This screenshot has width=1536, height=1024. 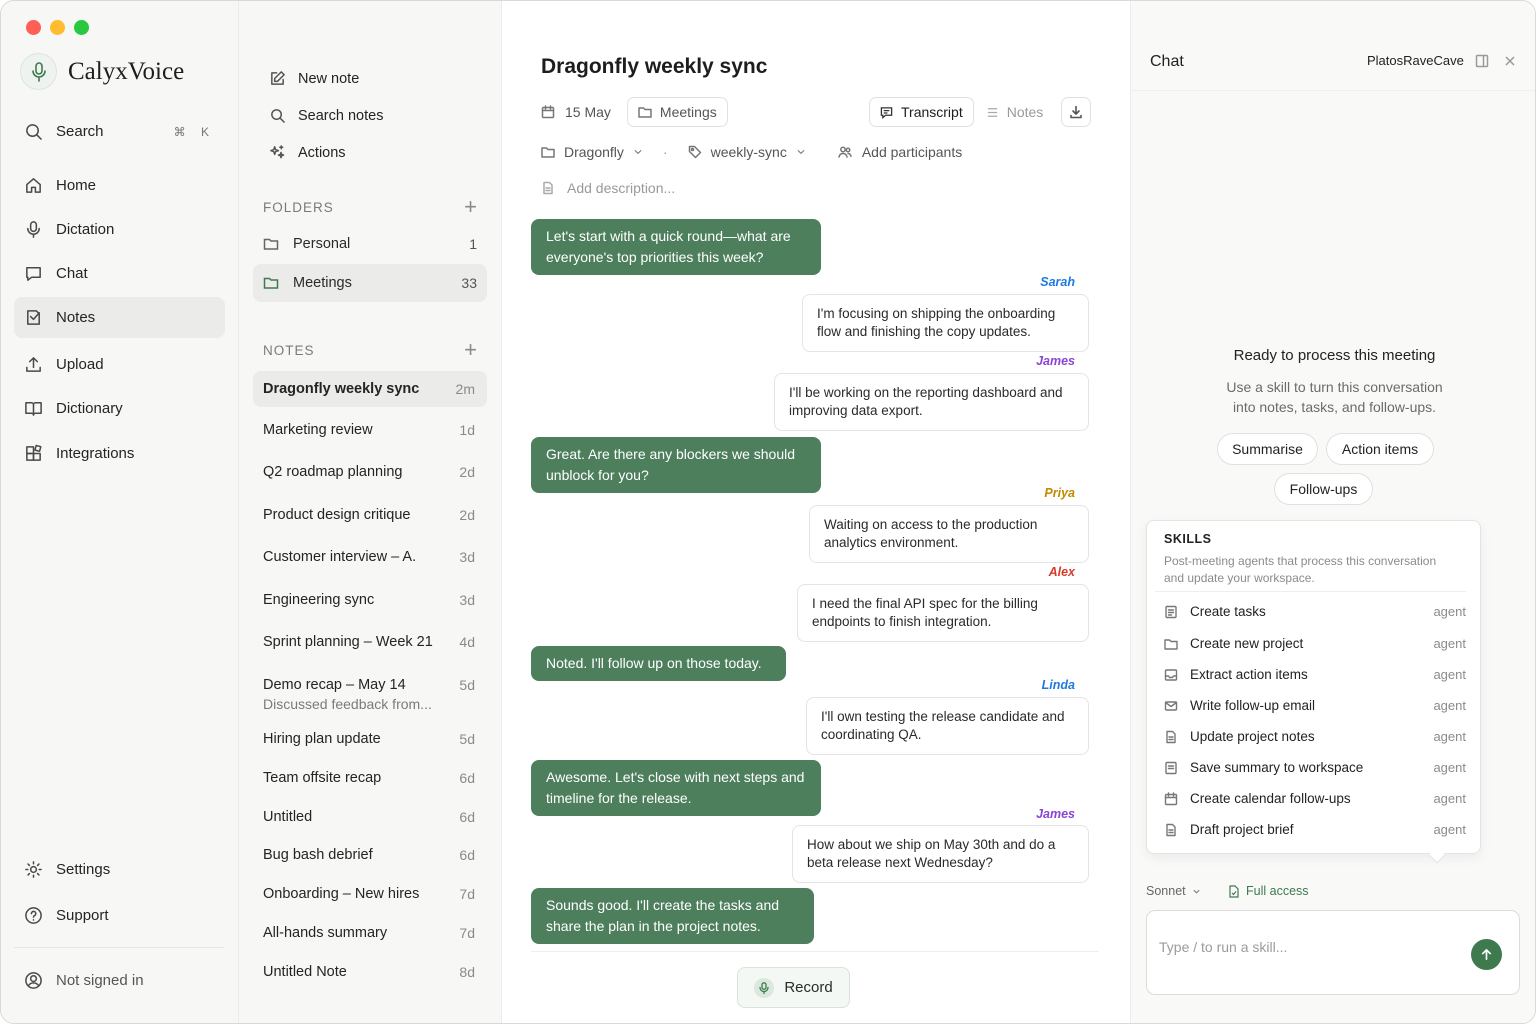 What do you see at coordinates (370, 515) in the screenshot?
I see `note-item: Product design critique 2d` at bounding box center [370, 515].